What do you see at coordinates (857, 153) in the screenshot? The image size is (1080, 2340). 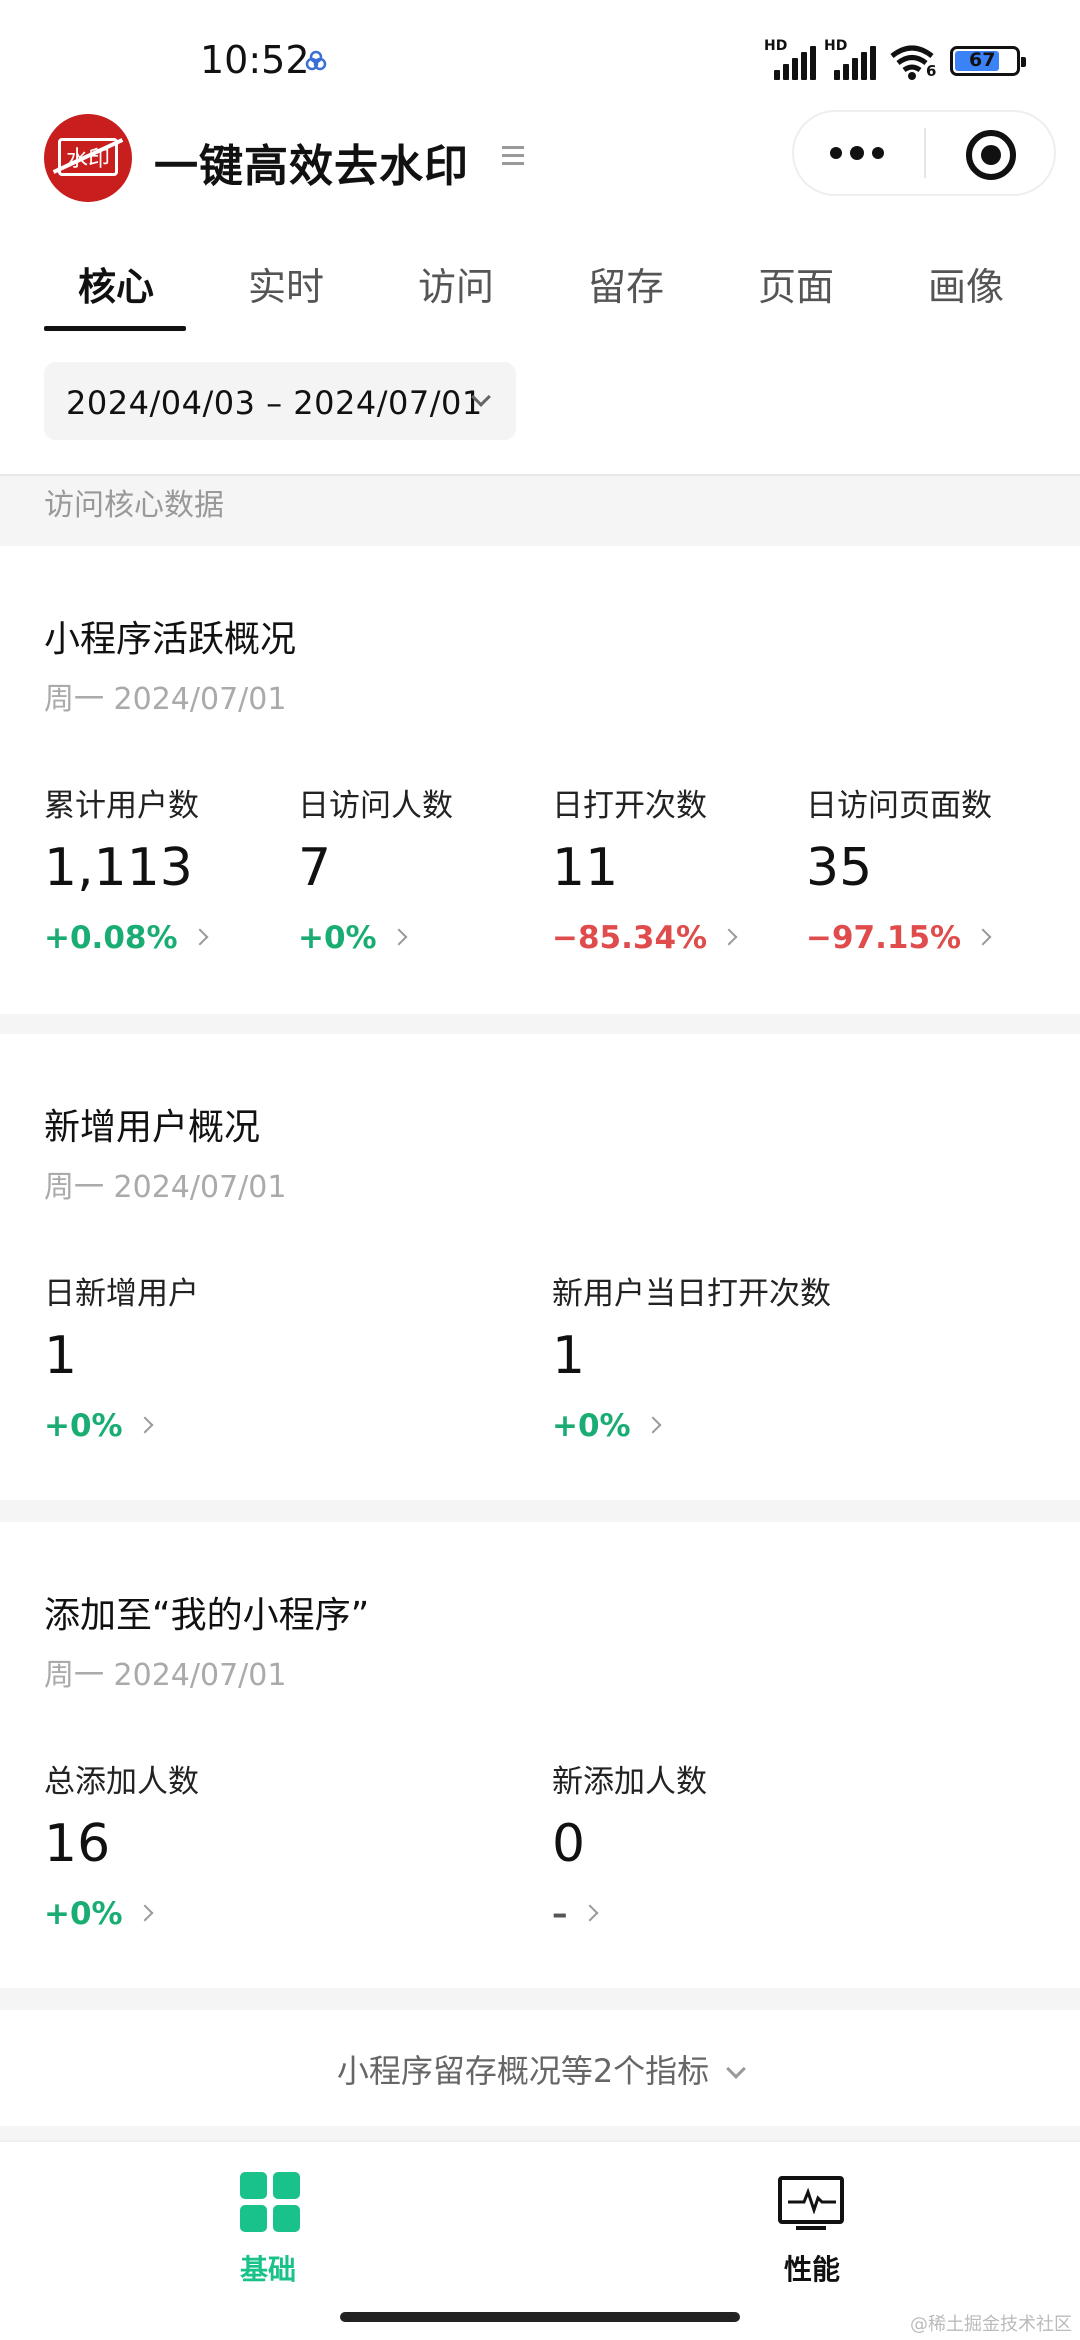 I see `more-options-icon` at bounding box center [857, 153].